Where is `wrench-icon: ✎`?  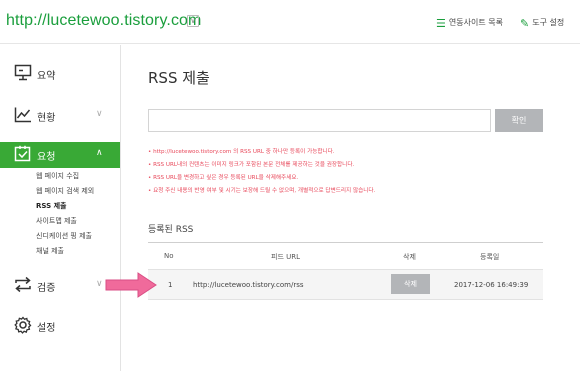 wrench-icon: ✎ is located at coordinates (525, 23).